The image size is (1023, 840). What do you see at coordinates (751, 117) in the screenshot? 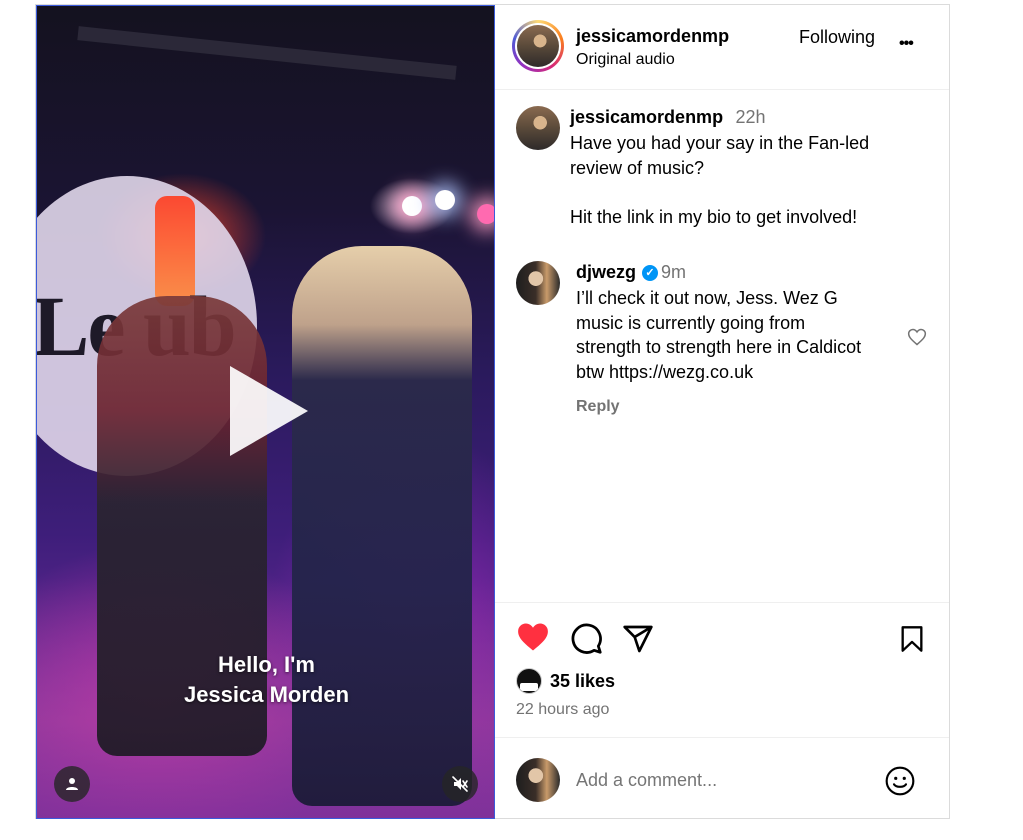
I see `caption-time: 22h` at bounding box center [751, 117].